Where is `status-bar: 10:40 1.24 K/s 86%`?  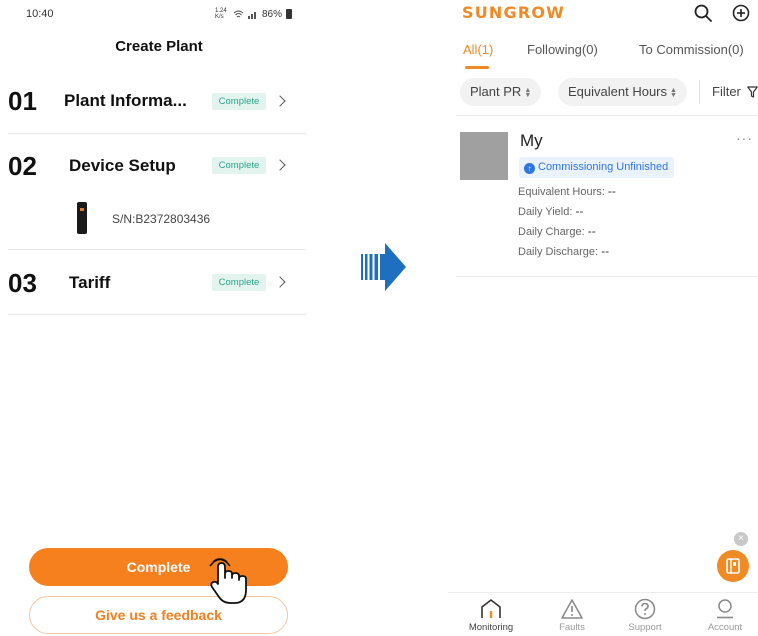 status-bar: 10:40 1.24 K/s 86% is located at coordinates (159, 15).